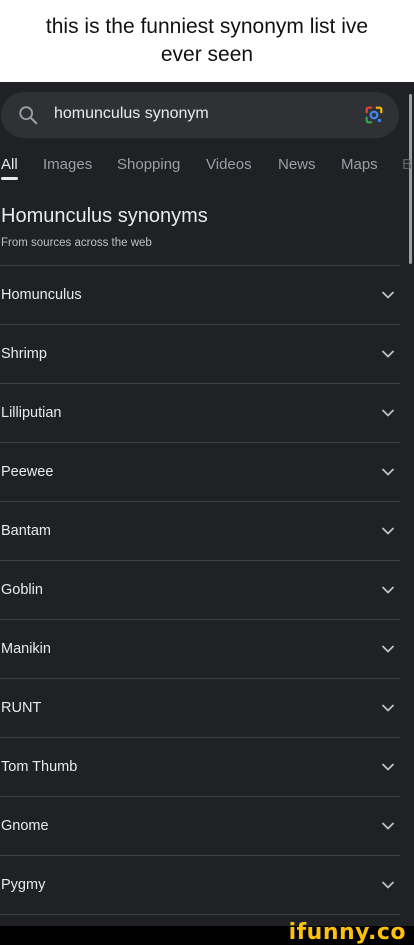 Image resolution: width=414 pixels, height=945 pixels. Describe the element at coordinates (200, 649) in the screenshot. I see `list-item: Manikin` at that location.